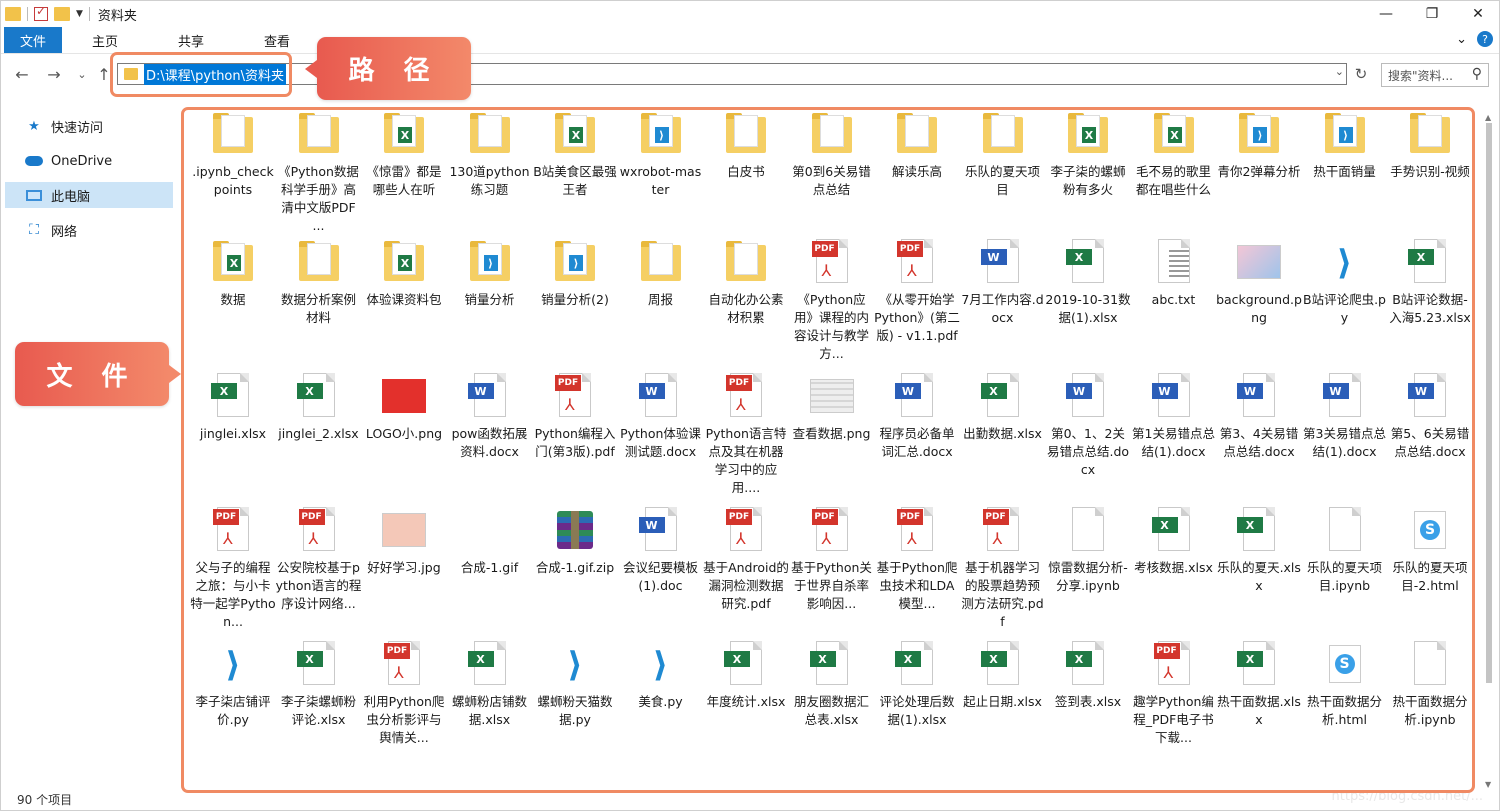  What do you see at coordinates (79, 14) in the screenshot?
I see `customize-toolbar-dropdown-icon: ▼` at bounding box center [79, 14].